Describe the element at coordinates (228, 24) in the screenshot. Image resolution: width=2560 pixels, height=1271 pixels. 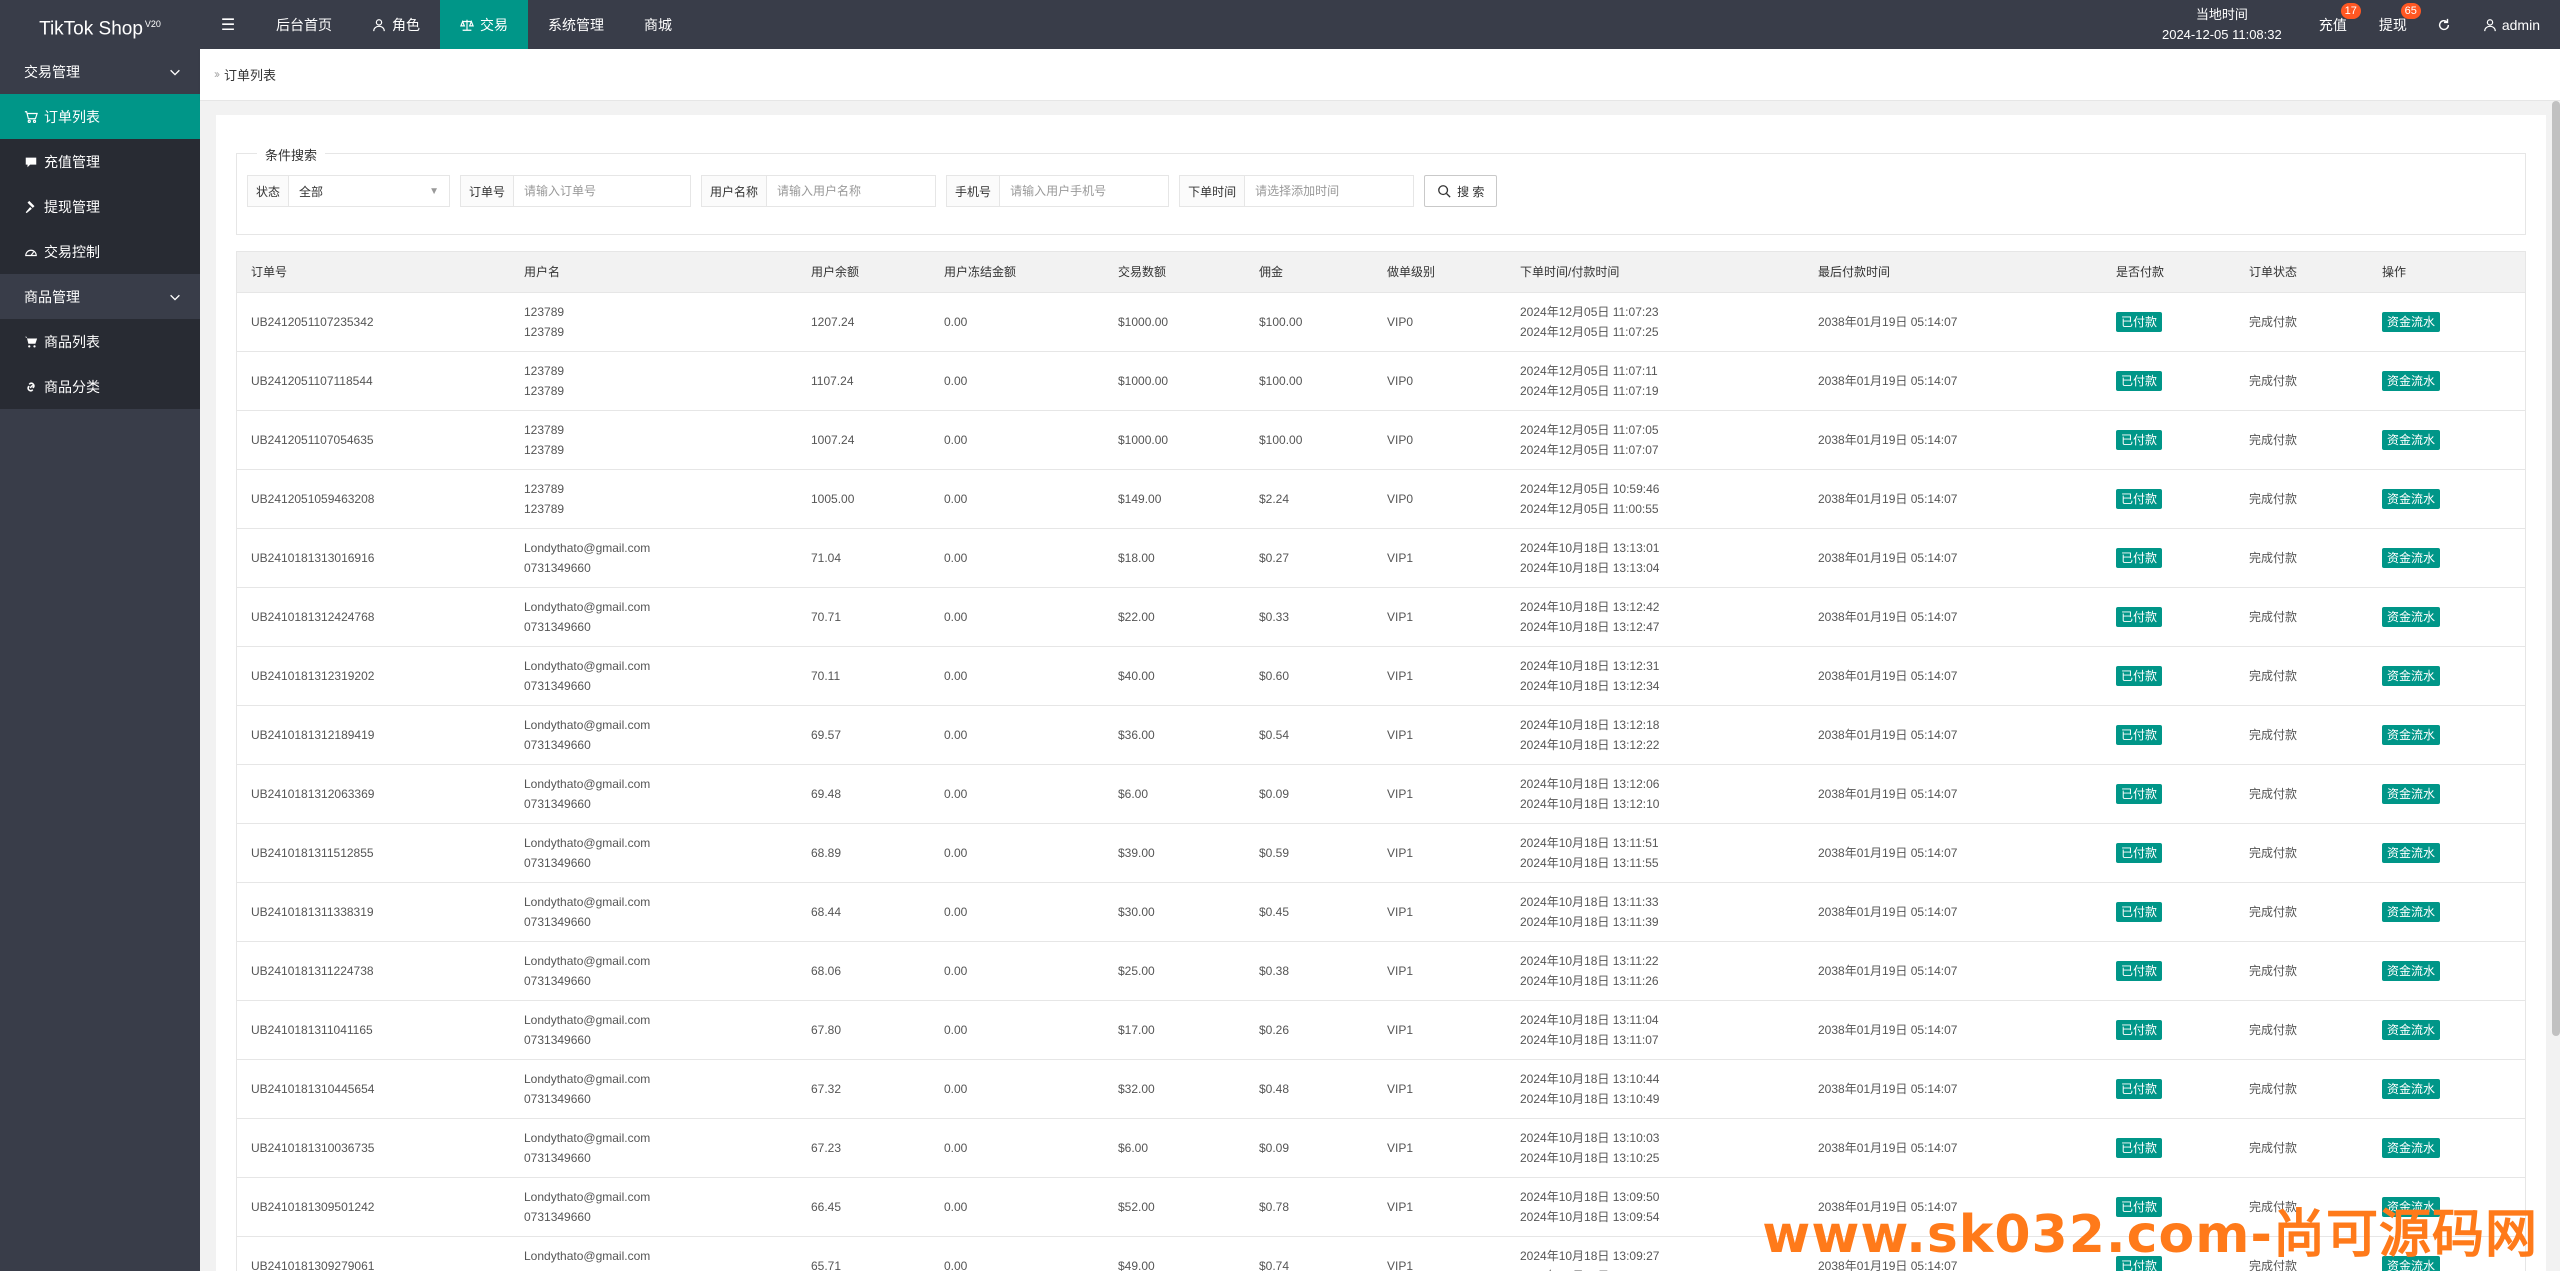
I see `menu-toggle-icon: ☰` at that location.